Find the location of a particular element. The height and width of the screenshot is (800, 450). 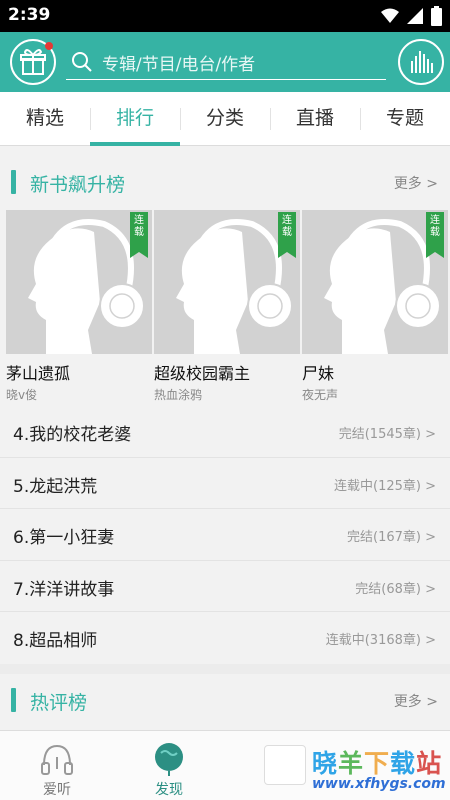

rank-status: 完结(68章) > is located at coordinates (395, 589).